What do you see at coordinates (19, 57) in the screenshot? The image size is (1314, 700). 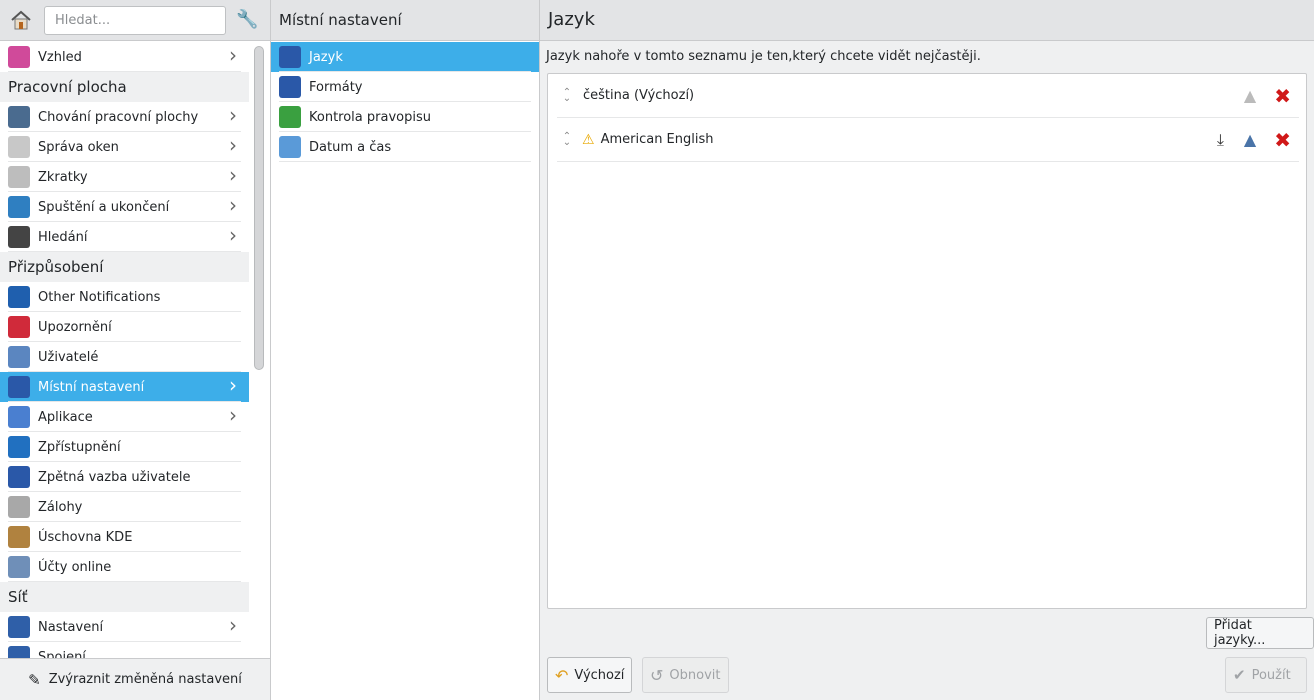 I see `appearance-icon` at bounding box center [19, 57].